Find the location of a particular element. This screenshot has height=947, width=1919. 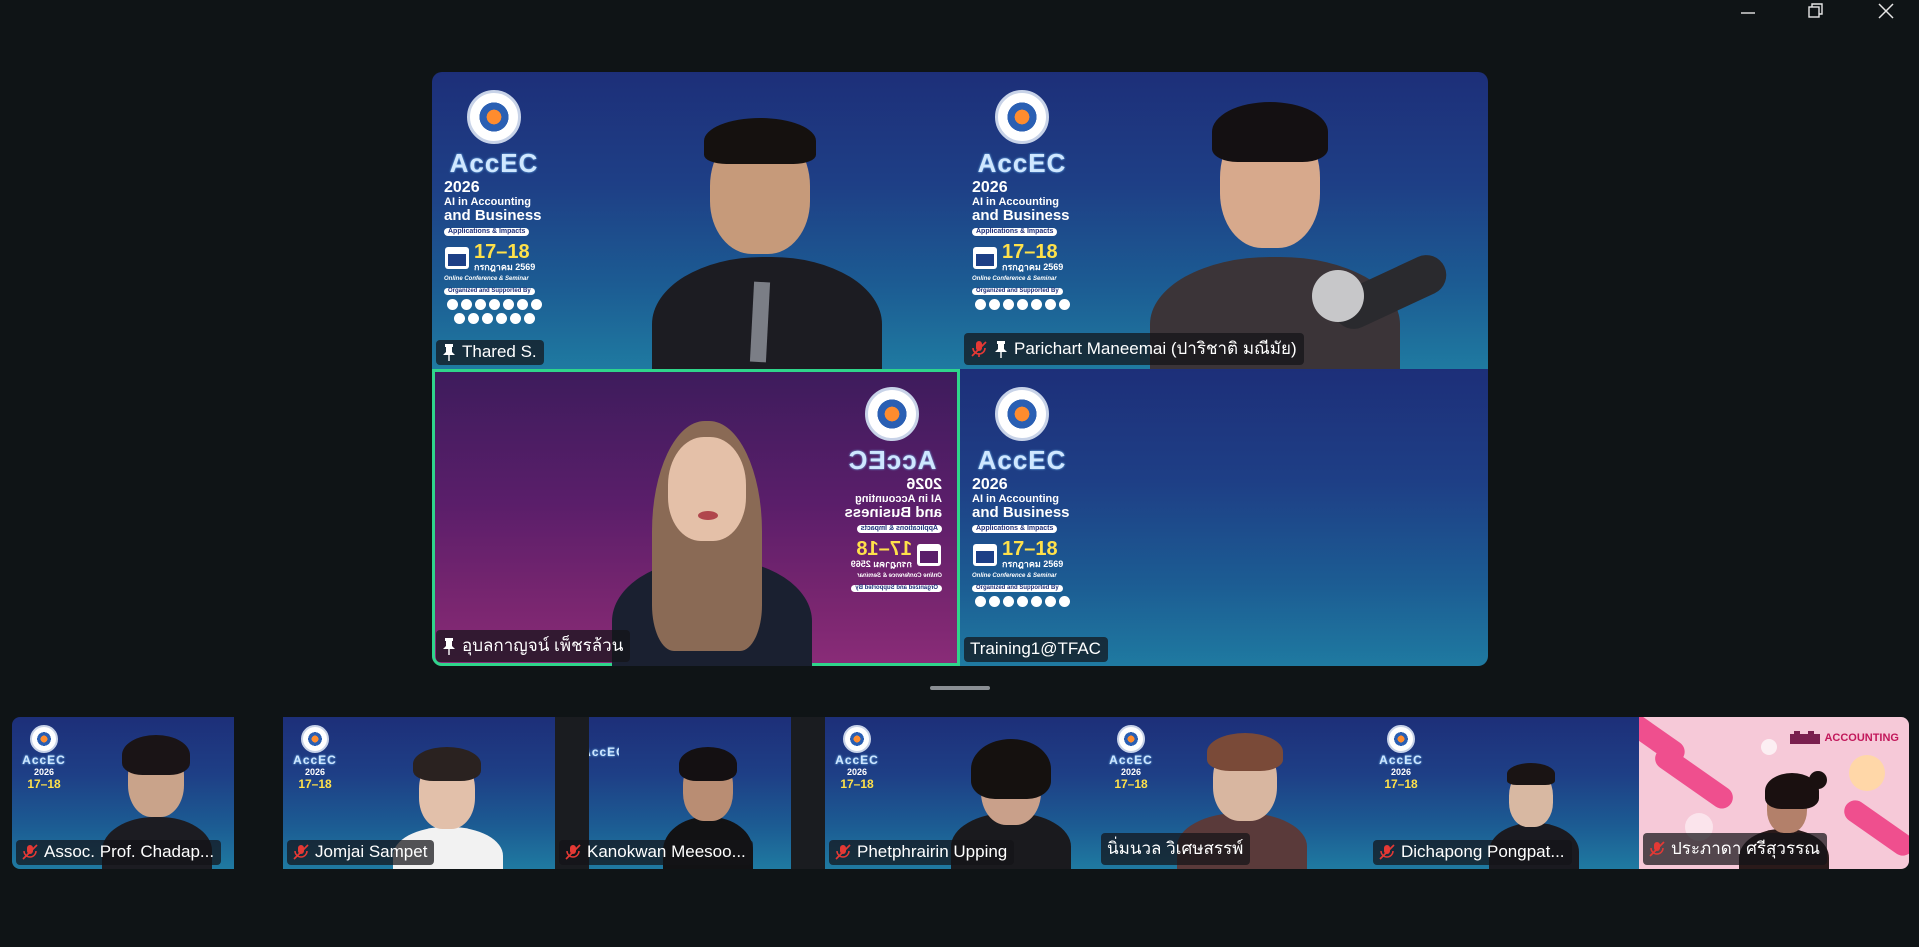

restore-icon is located at coordinates (1815, 10).